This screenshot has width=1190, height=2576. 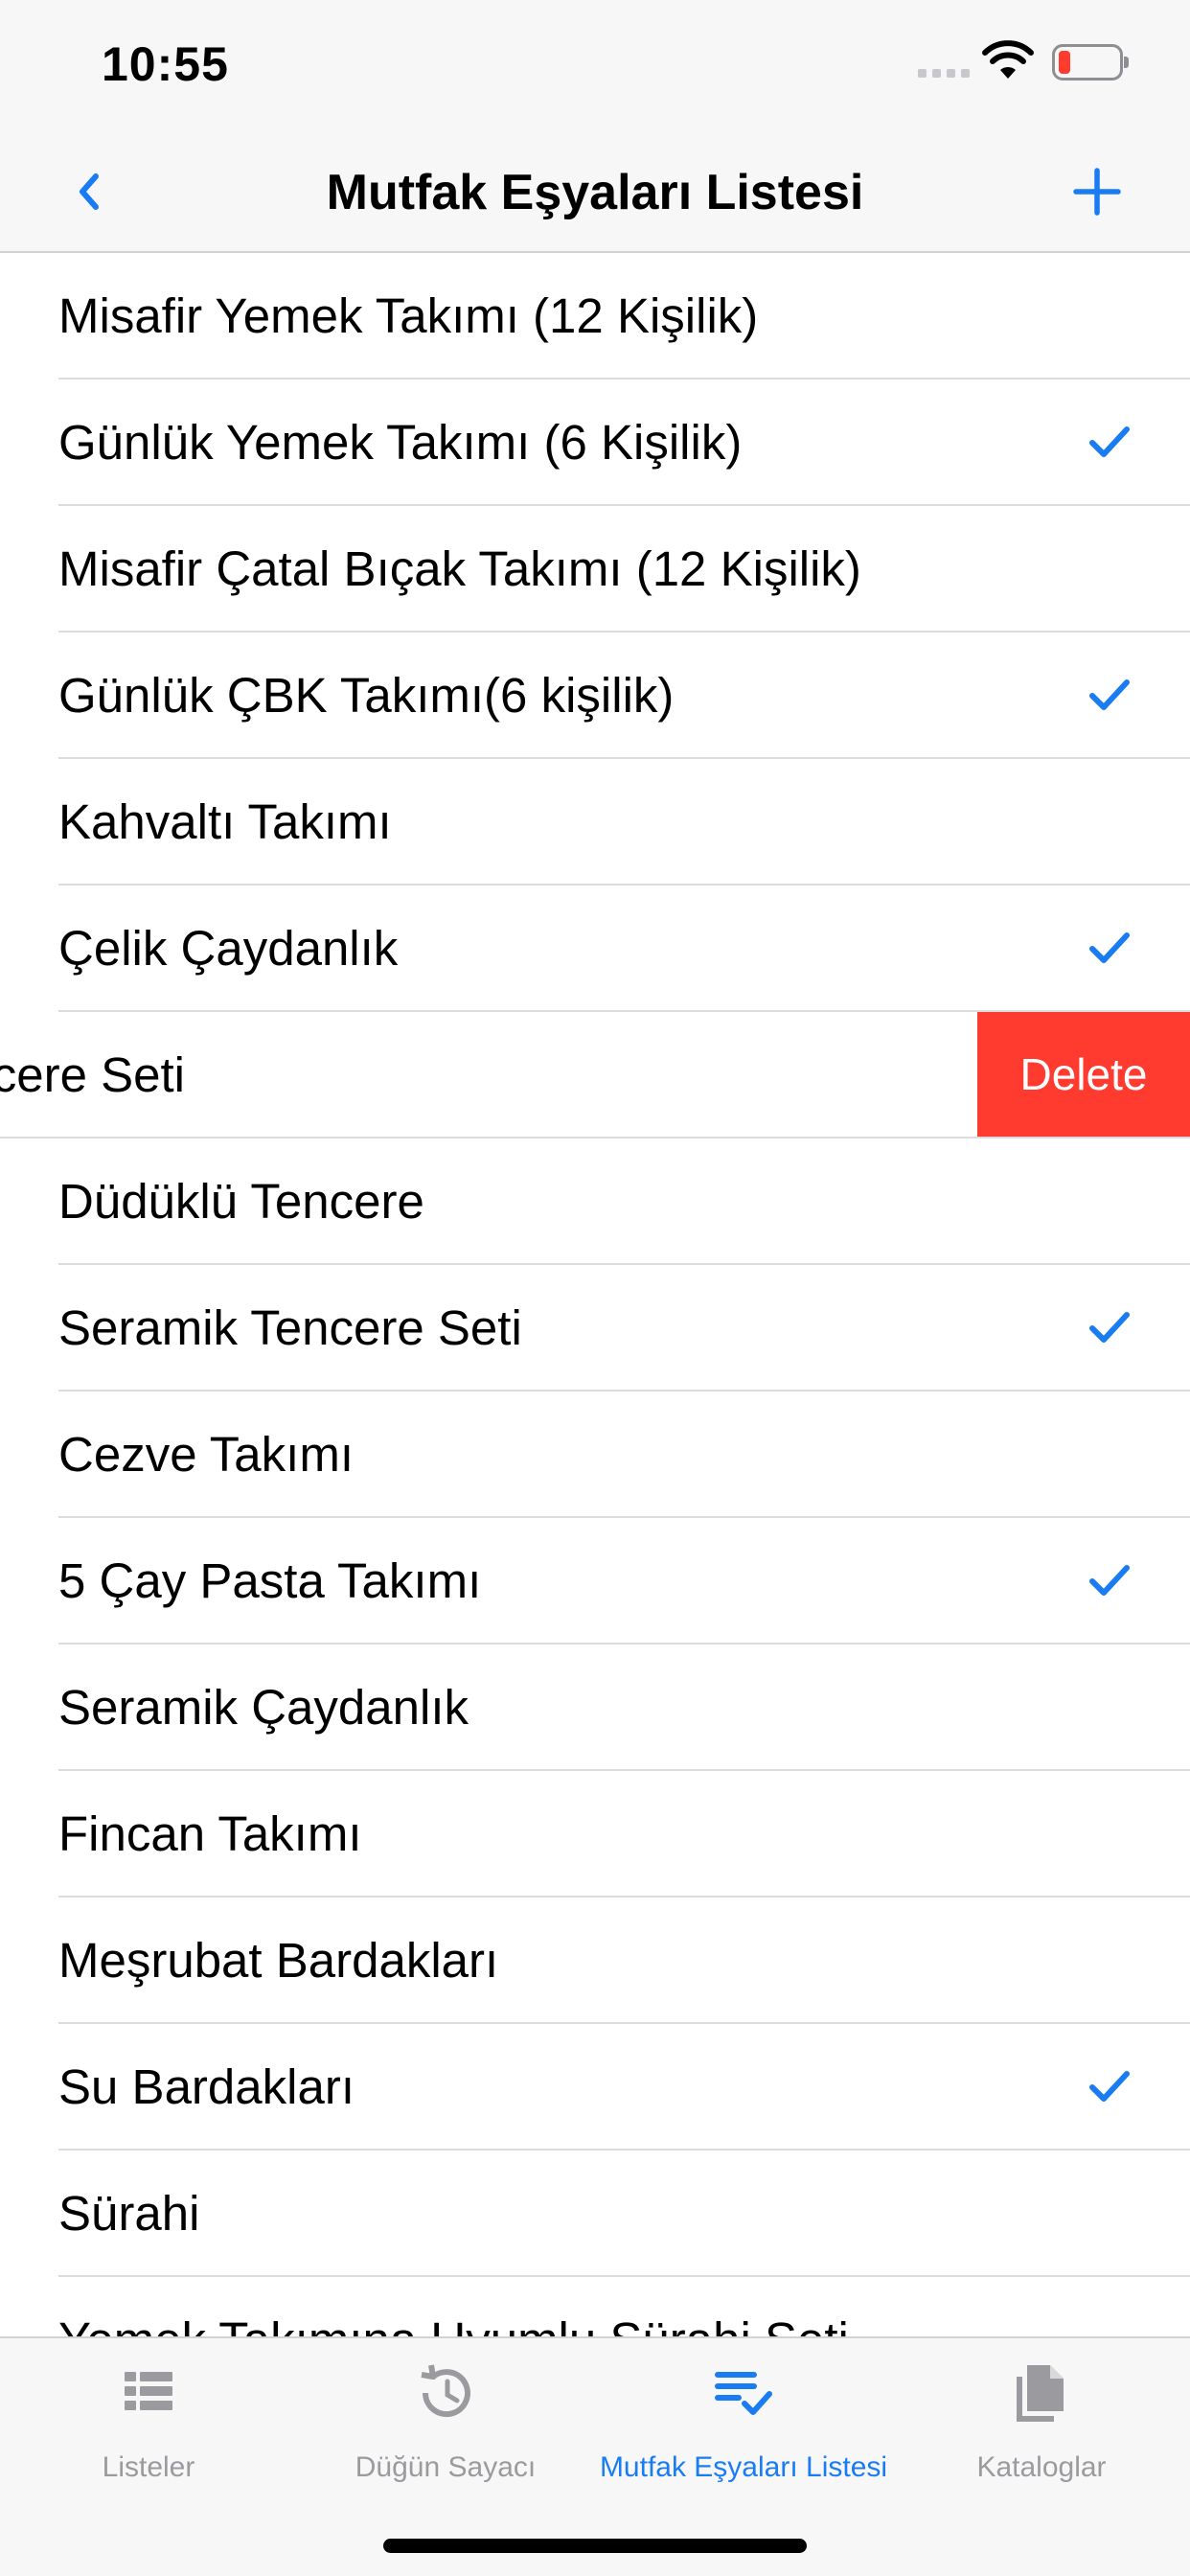 I want to click on status-bar: 10:55, so click(x=595, y=67).